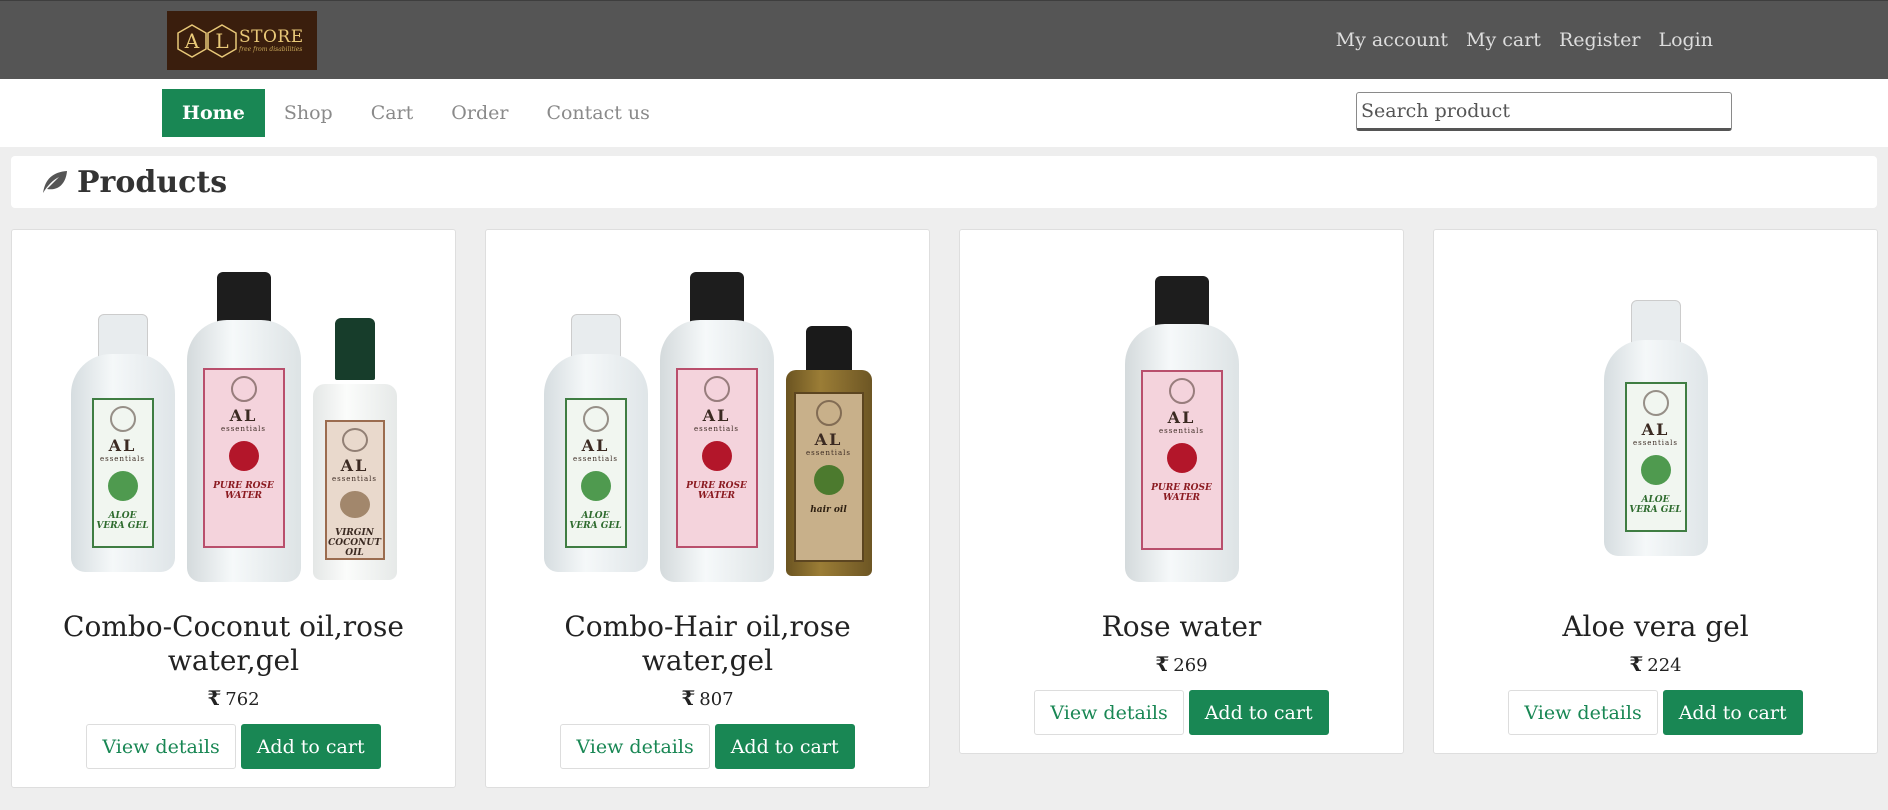 The image size is (1888, 810). Describe the element at coordinates (707, 698) in the screenshot. I see `product-price: ₹807` at that location.